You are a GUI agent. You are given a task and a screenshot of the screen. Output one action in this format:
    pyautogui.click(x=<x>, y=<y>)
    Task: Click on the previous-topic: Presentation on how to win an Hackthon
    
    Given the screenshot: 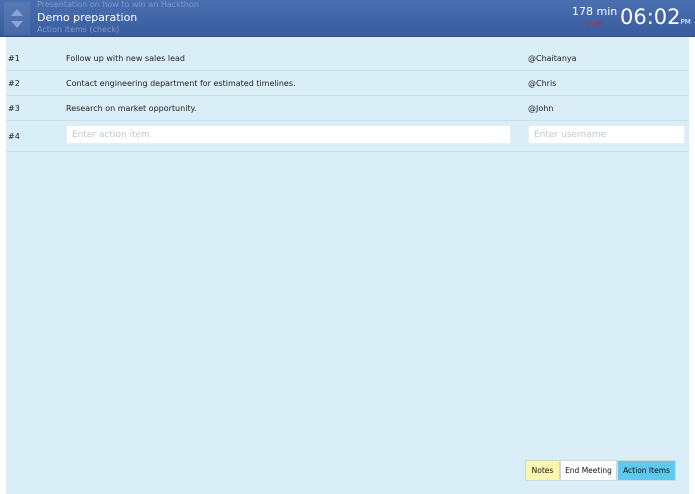 What is the action you would take?
    pyautogui.click(x=118, y=4)
    